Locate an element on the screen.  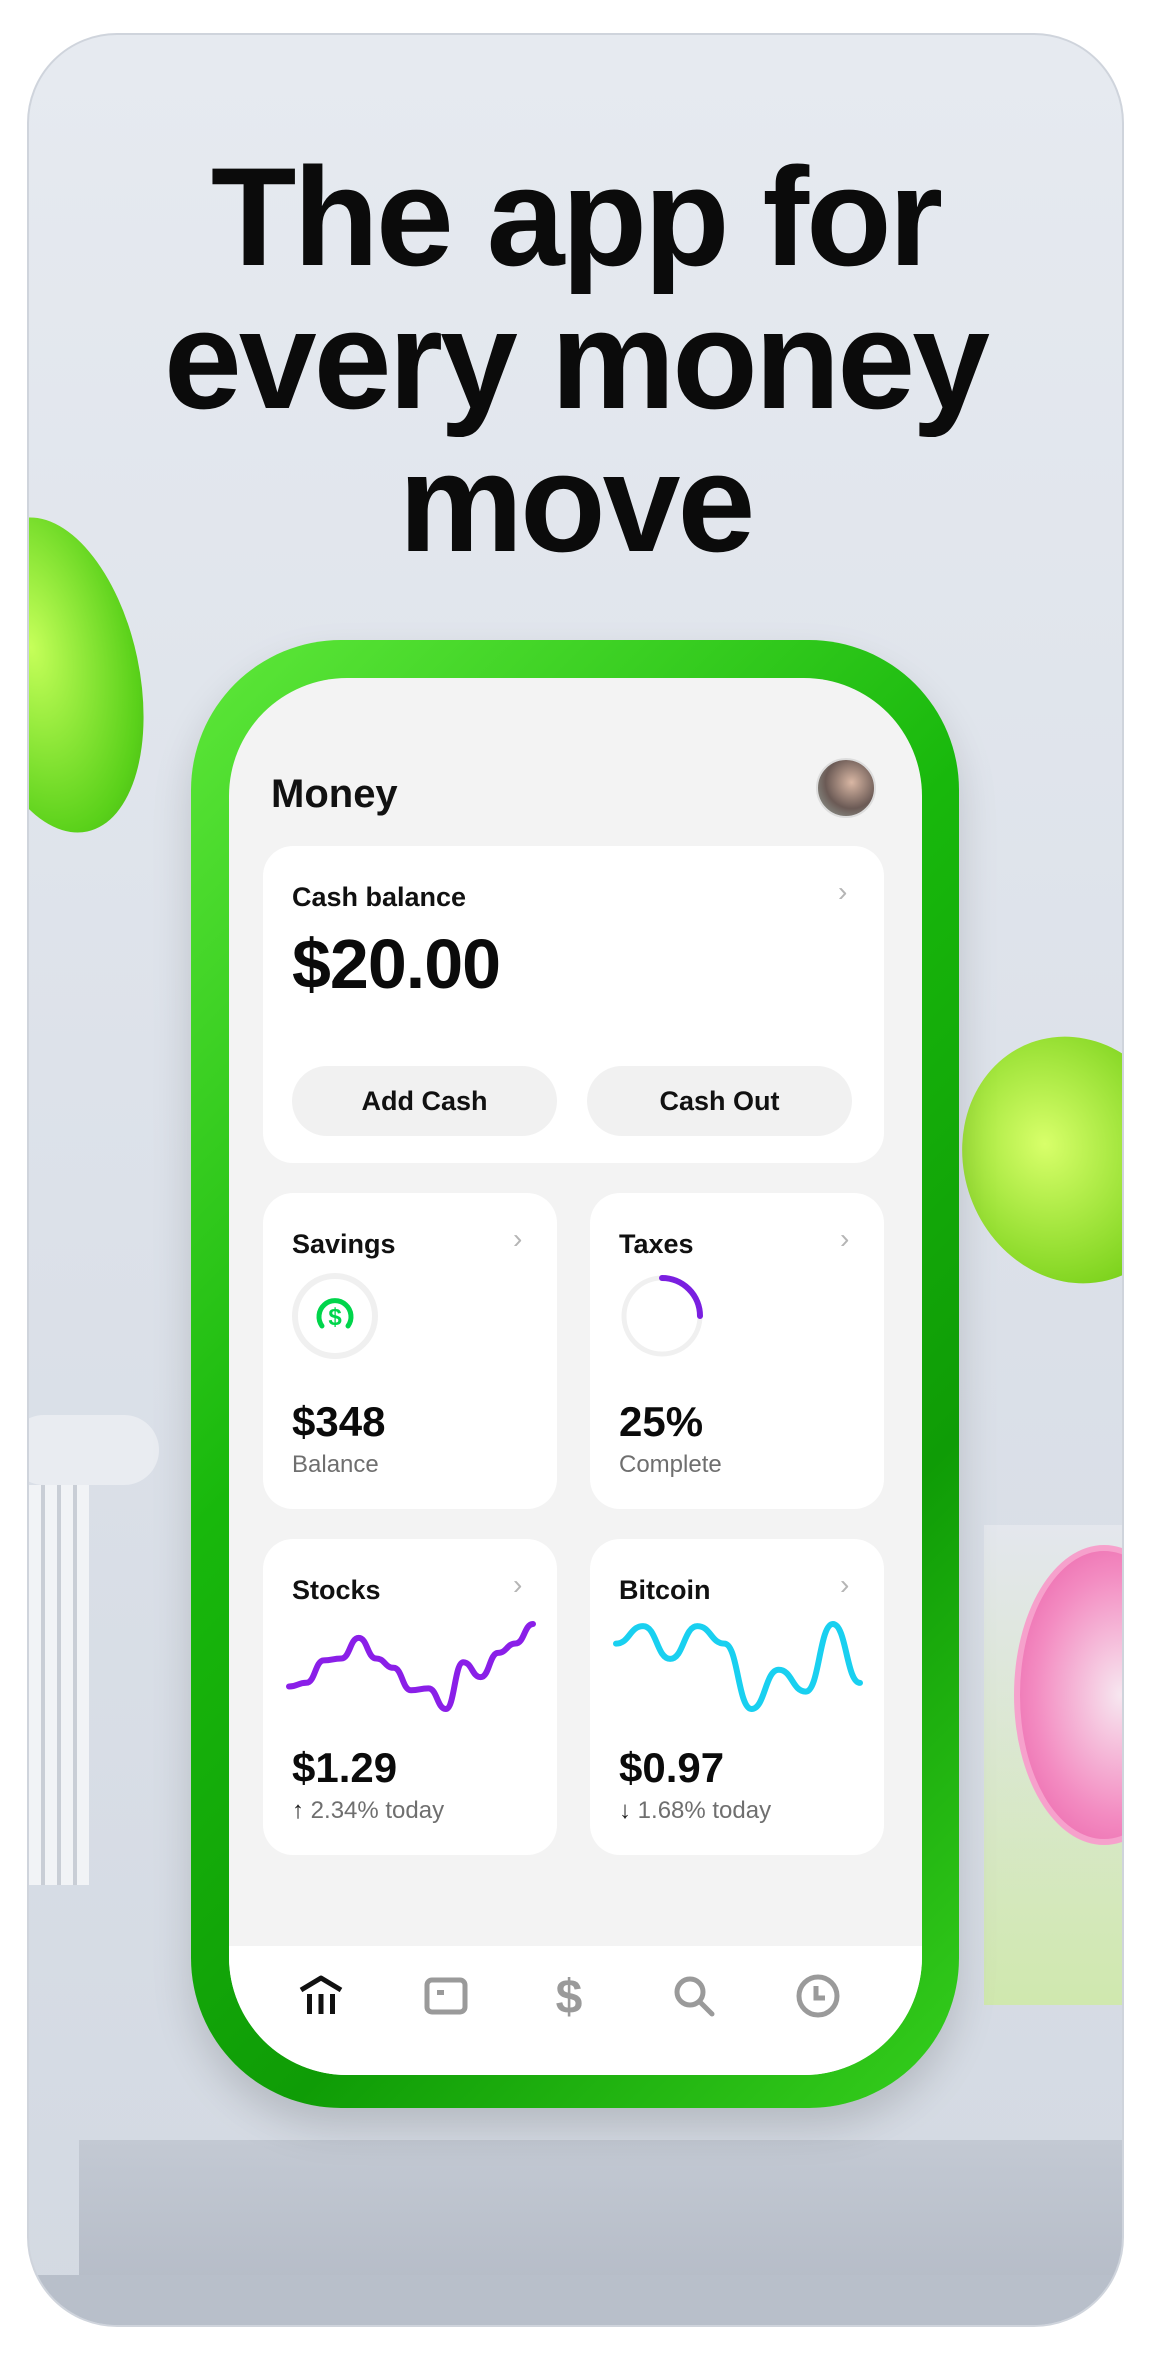
bitcoin-sparkline is located at coordinates (738, 1666).